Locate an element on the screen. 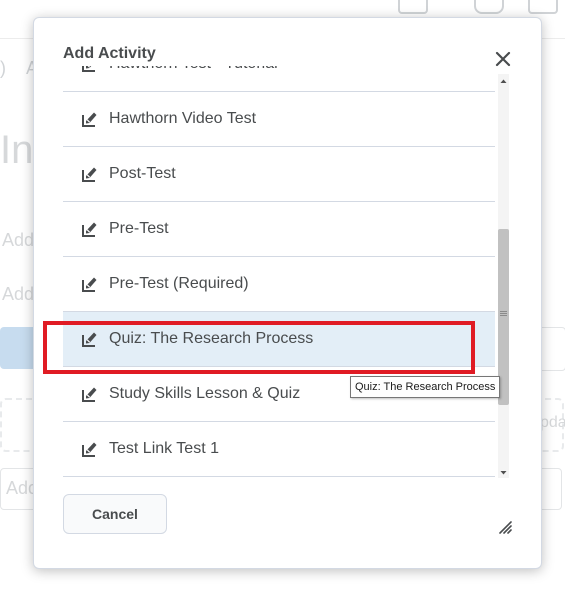  notification-icon is located at coordinates (543, 7).